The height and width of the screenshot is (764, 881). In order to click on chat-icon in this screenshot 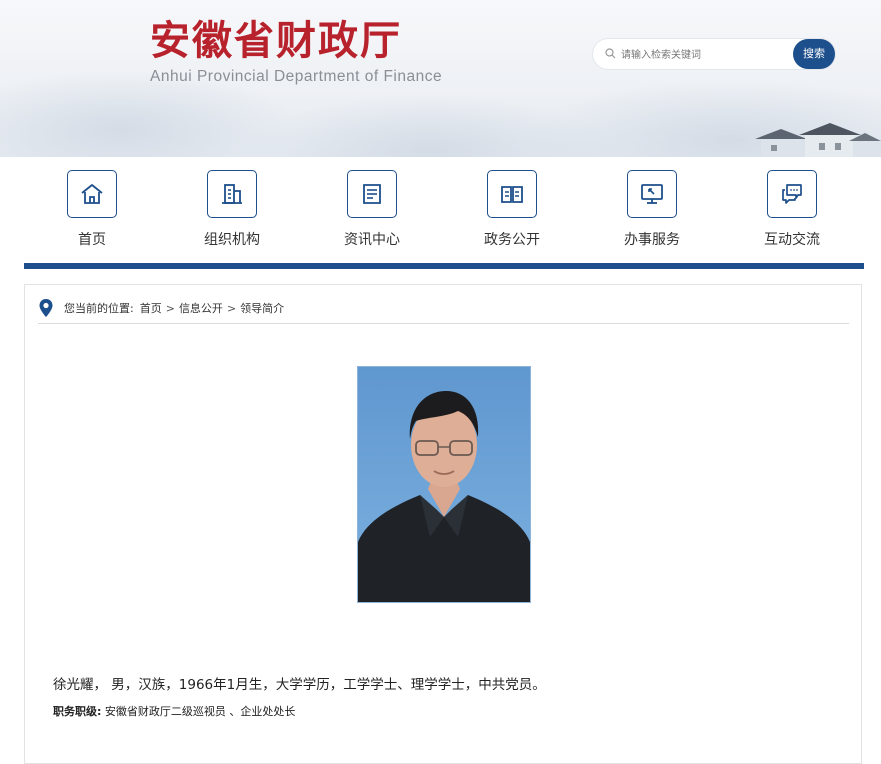, I will do `click(792, 194)`.